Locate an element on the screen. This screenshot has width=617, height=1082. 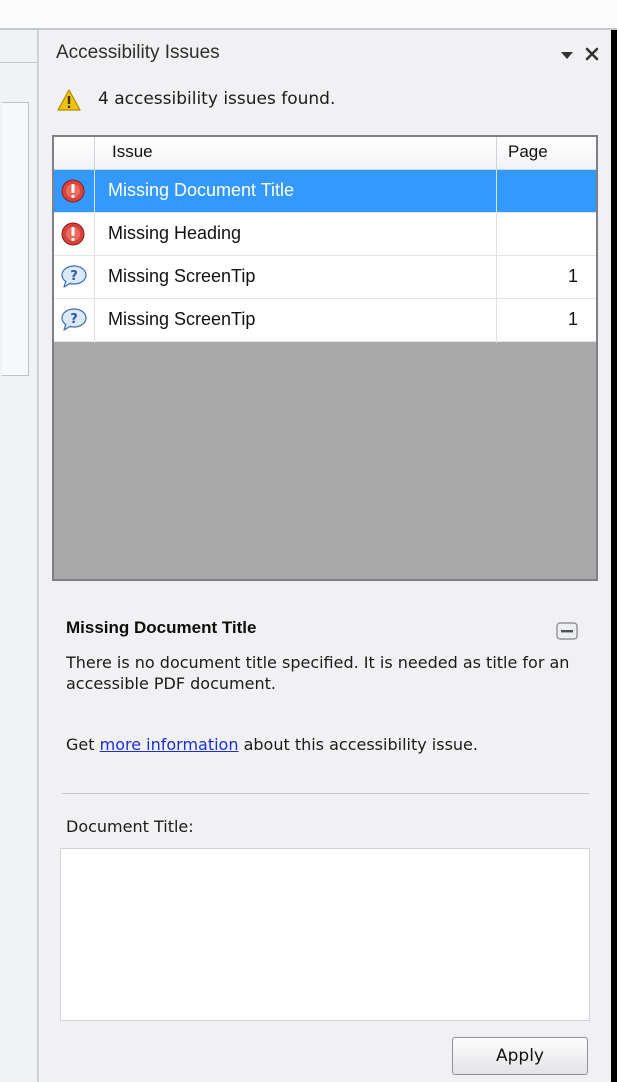
warning-icon is located at coordinates (69, 100).